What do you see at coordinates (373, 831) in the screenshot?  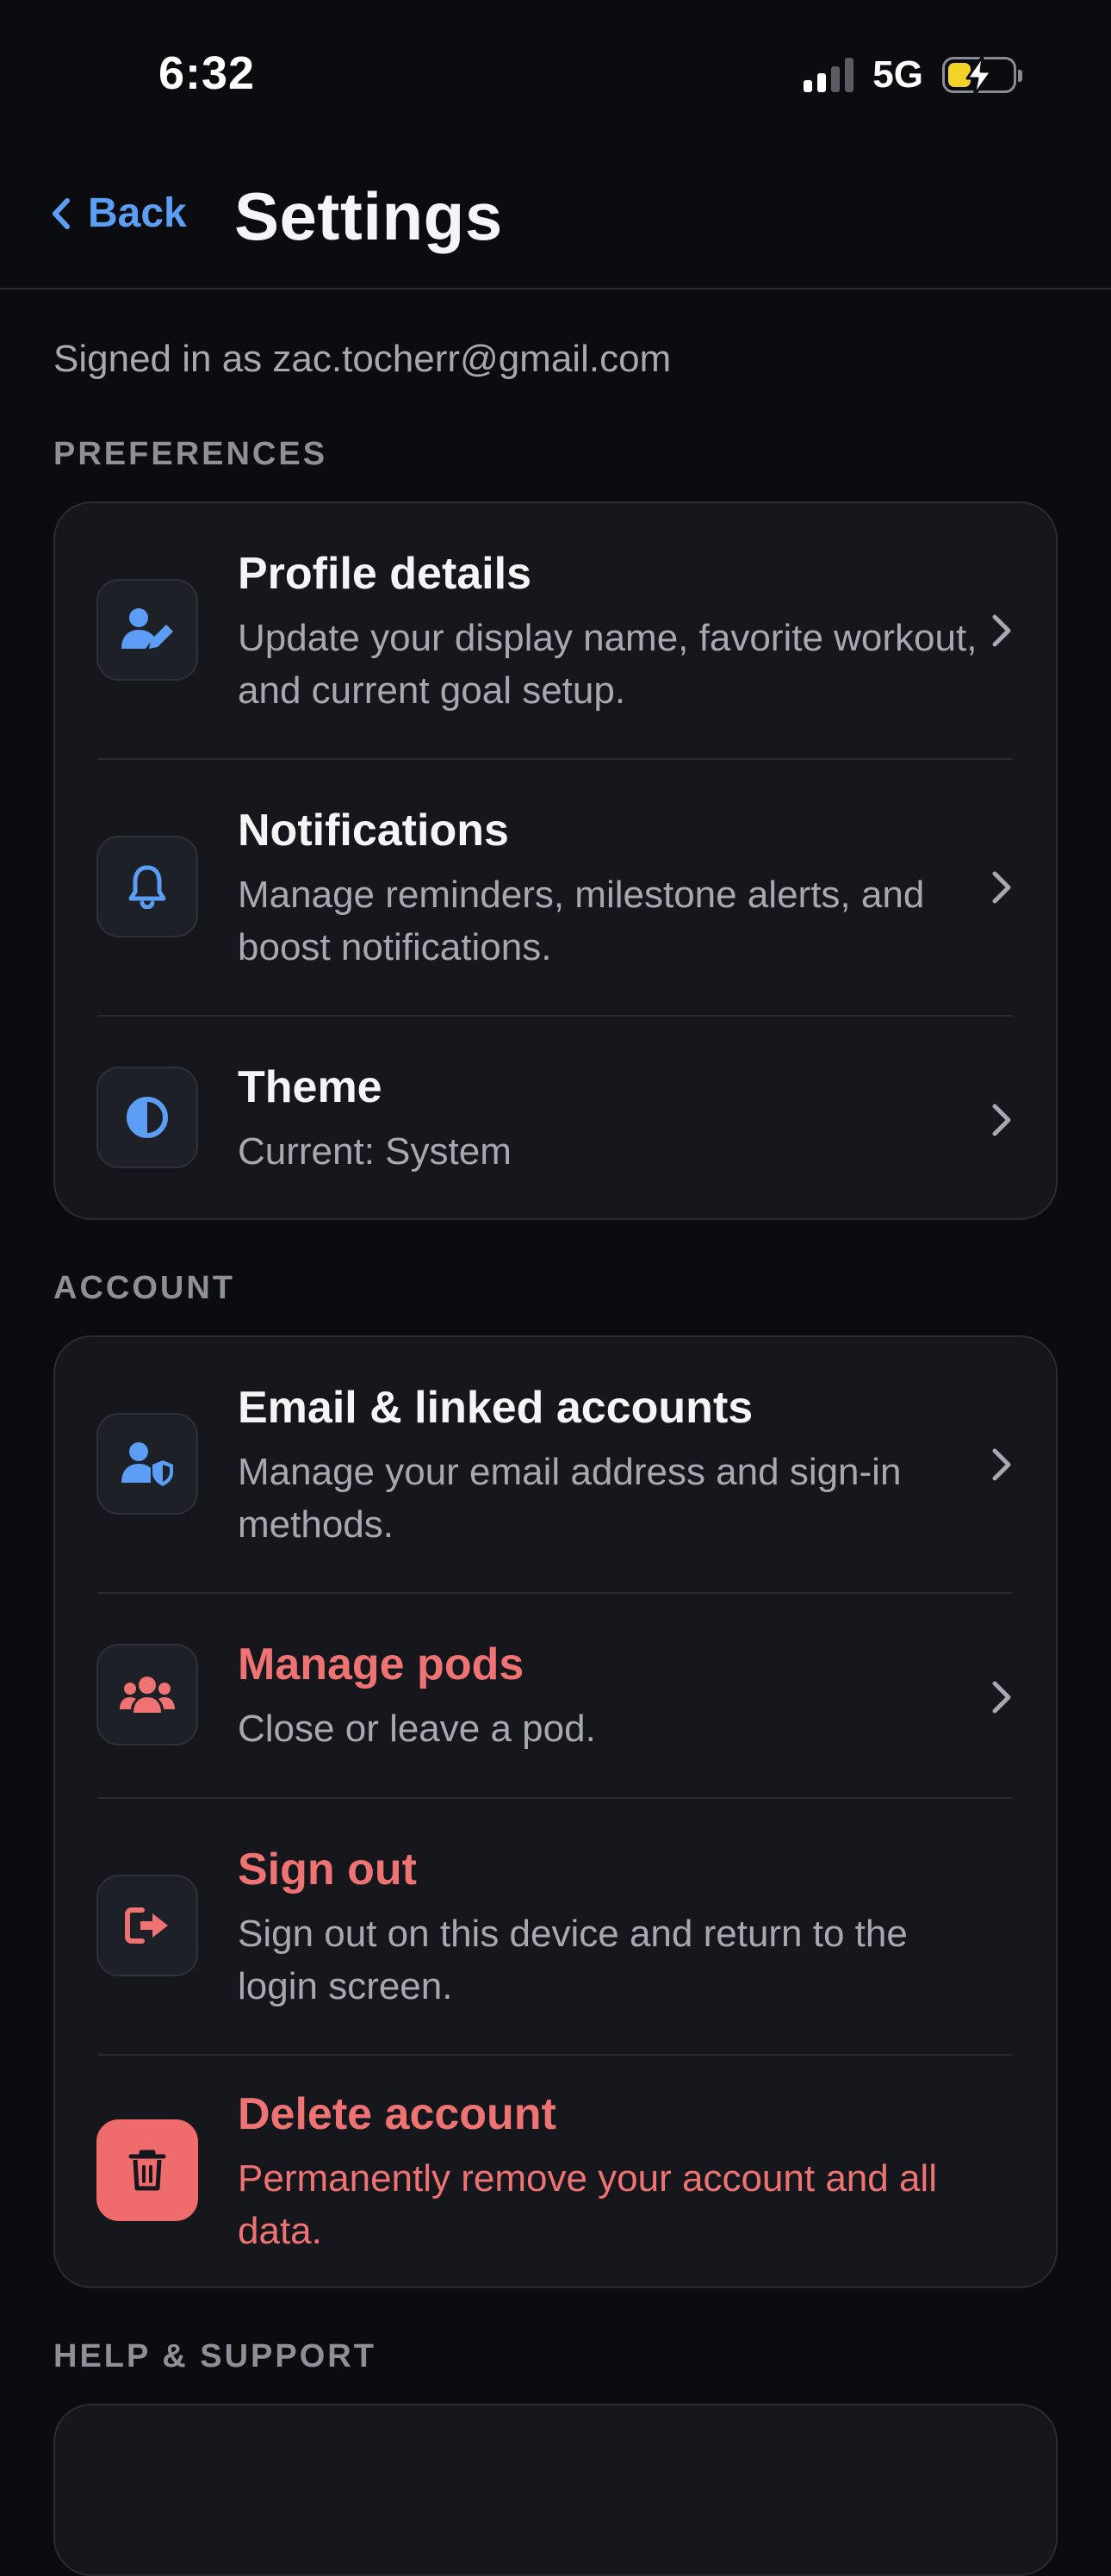 I see `settings-item-title: Notifications` at bounding box center [373, 831].